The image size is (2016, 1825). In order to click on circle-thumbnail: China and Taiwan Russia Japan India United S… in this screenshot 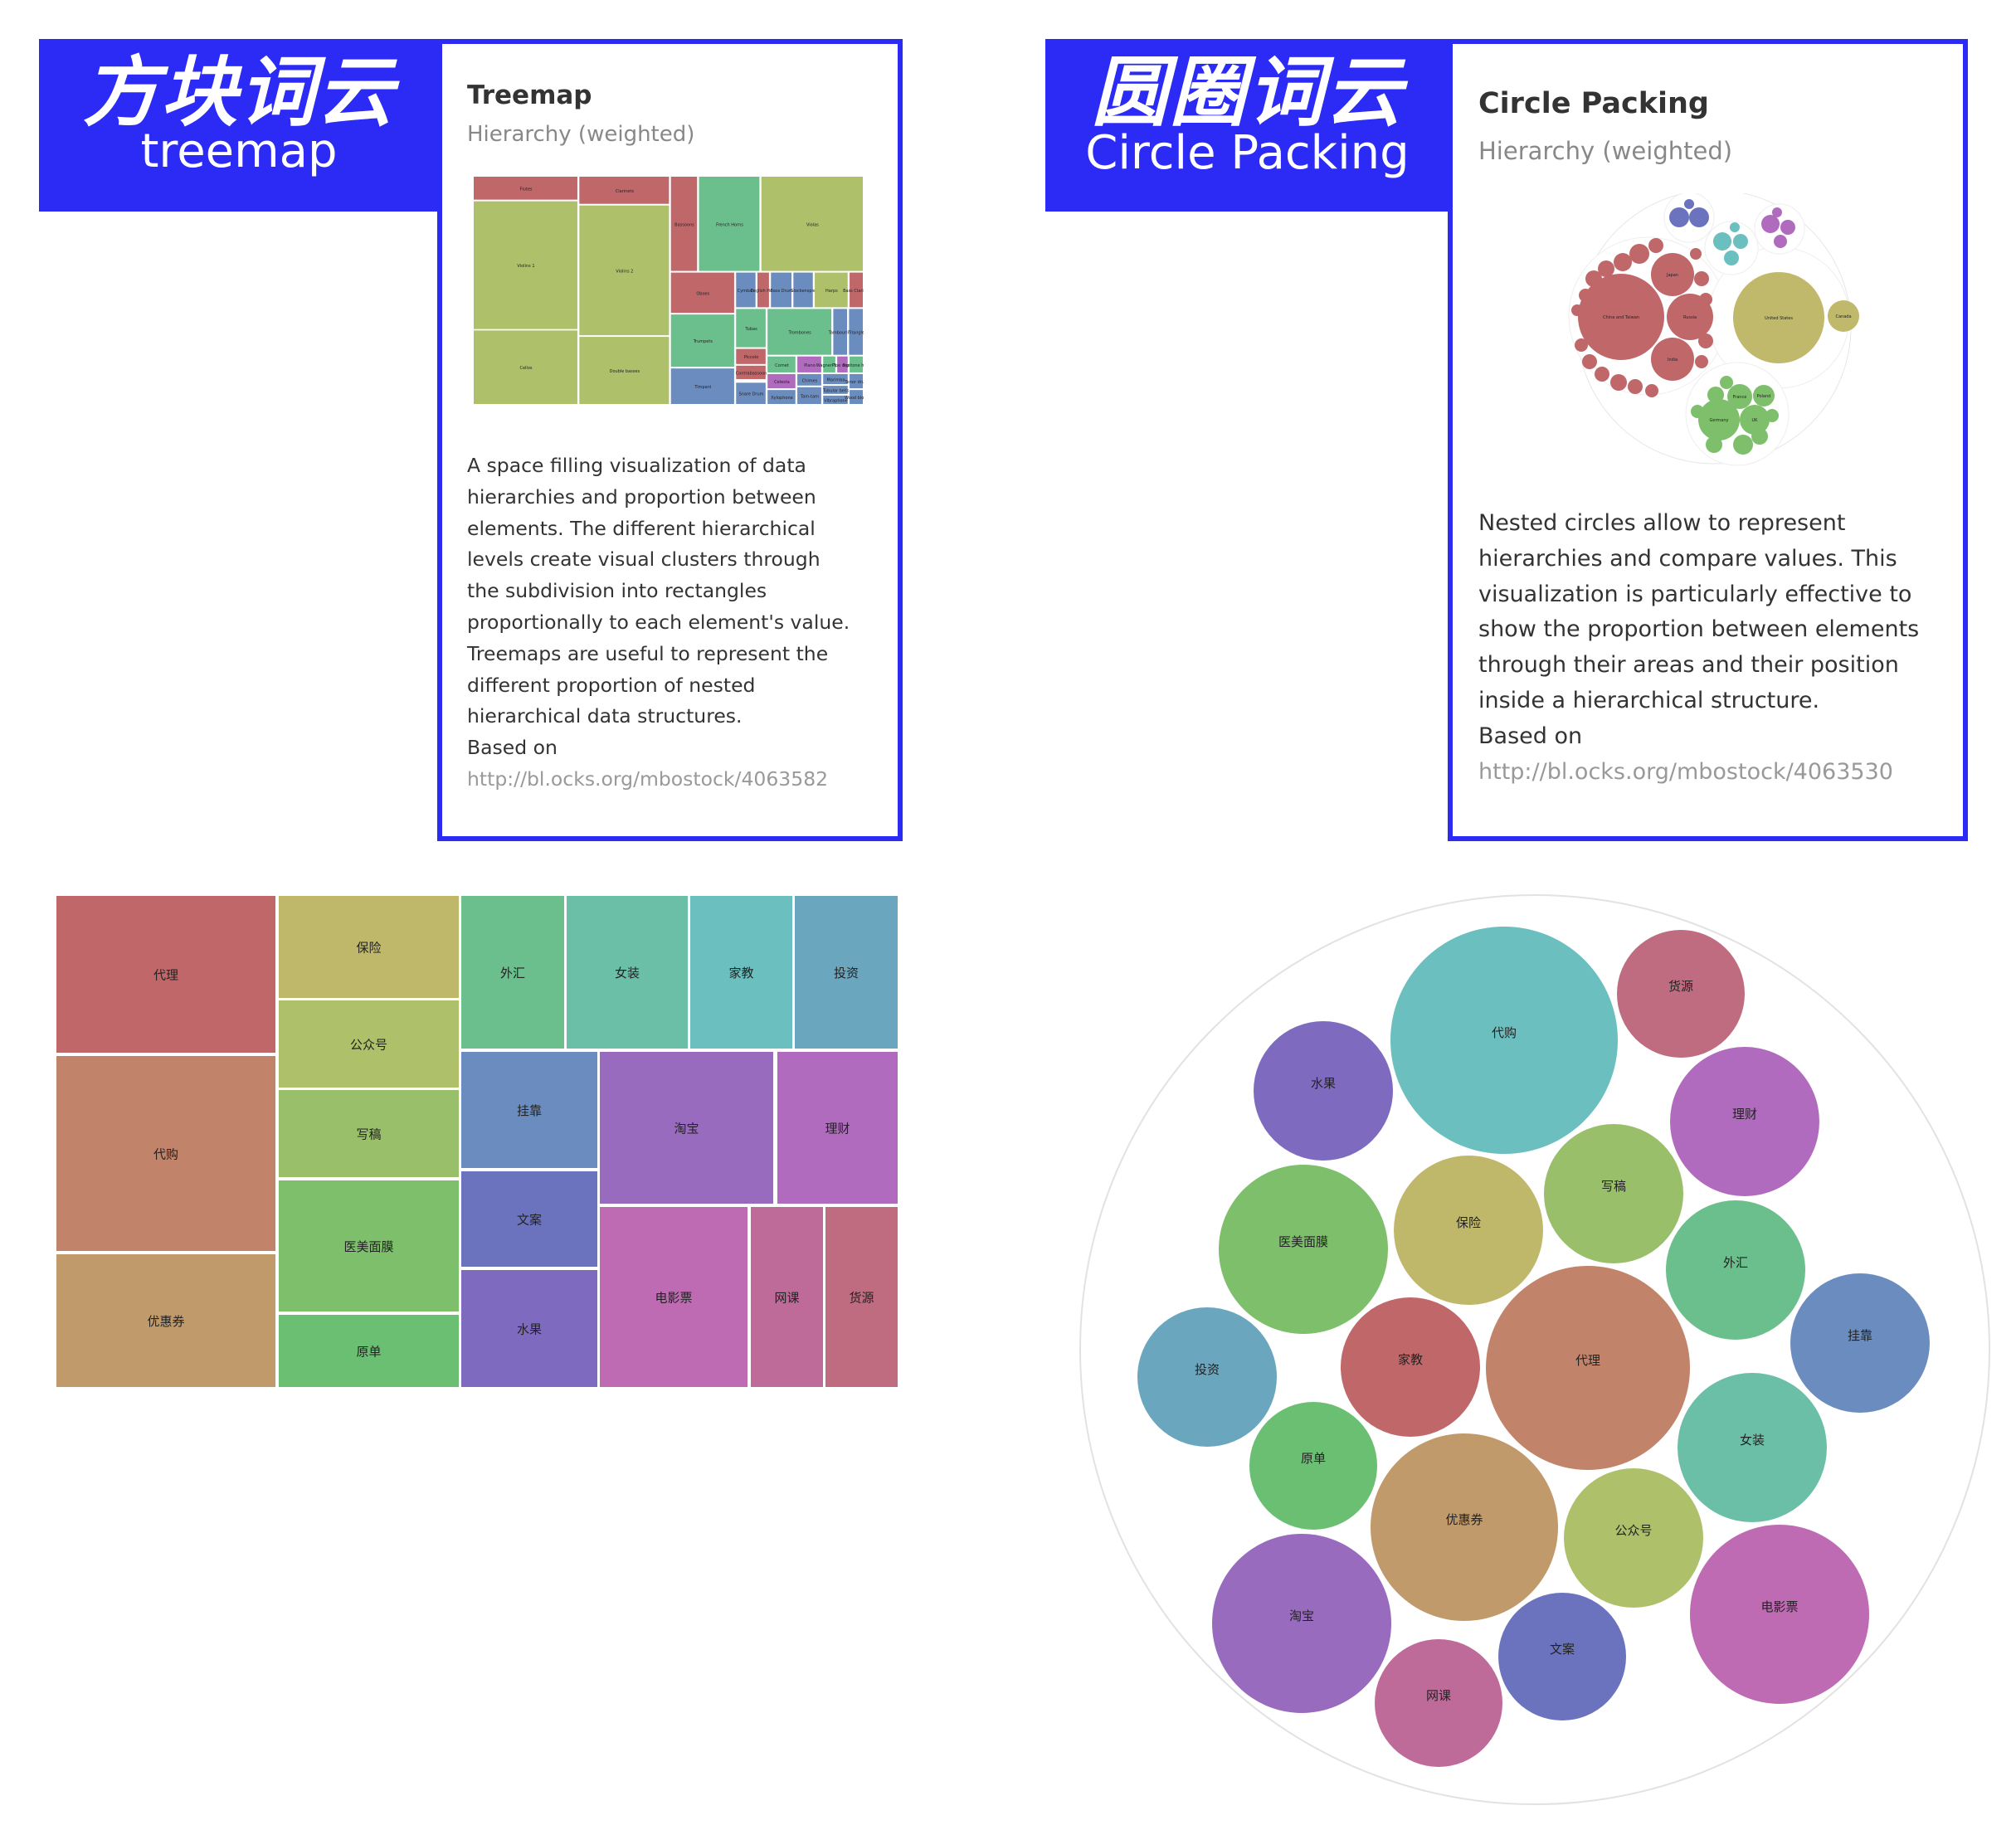, I will do `click(1713, 329)`.